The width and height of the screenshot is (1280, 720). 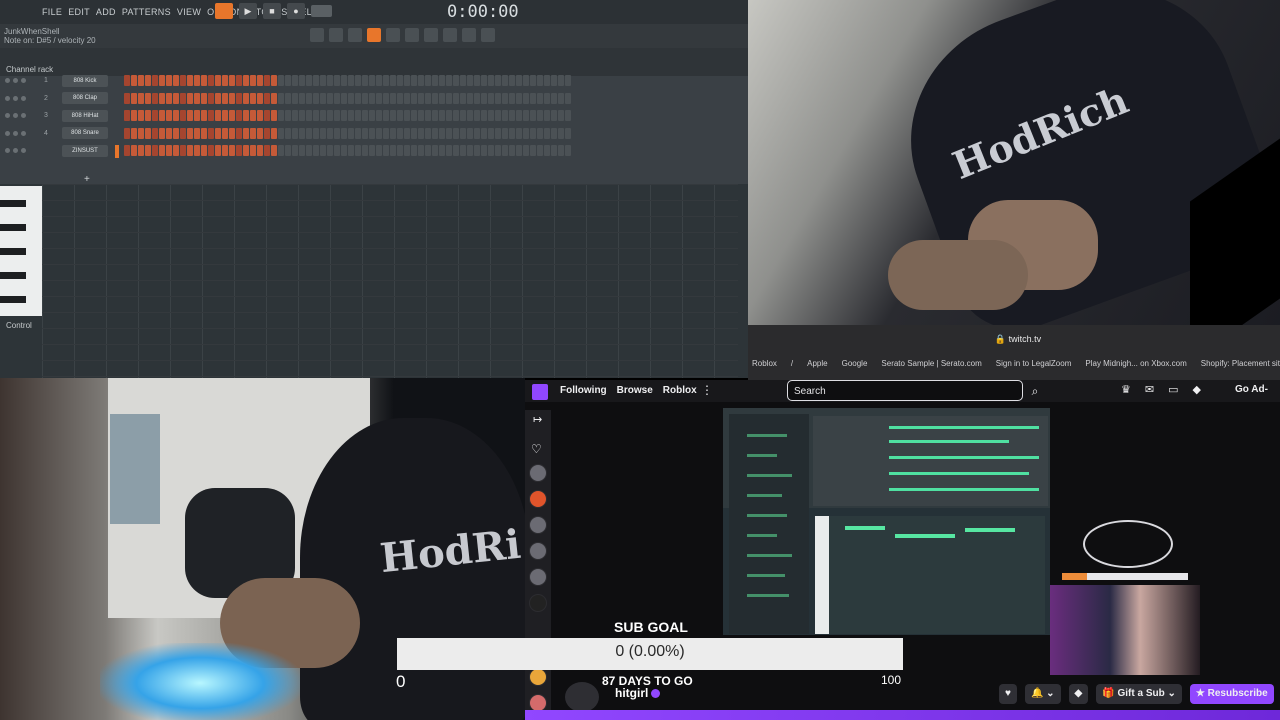 What do you see at coordinates (1078, 694) in the screenshot?
I see `bits-button: ◆` at bounding box center [1078, 694].